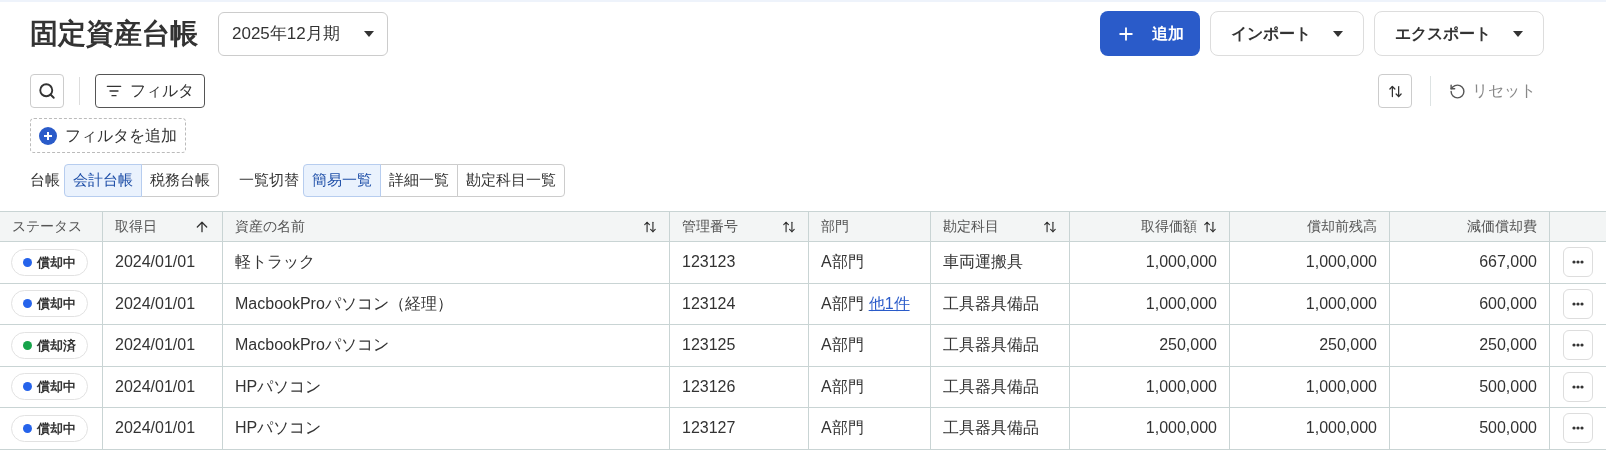 This screenshot has width=1606, height=458. Describe the element at coordinates (163, 226) in the screenshot. I see `column-header: 取得日` at that location.